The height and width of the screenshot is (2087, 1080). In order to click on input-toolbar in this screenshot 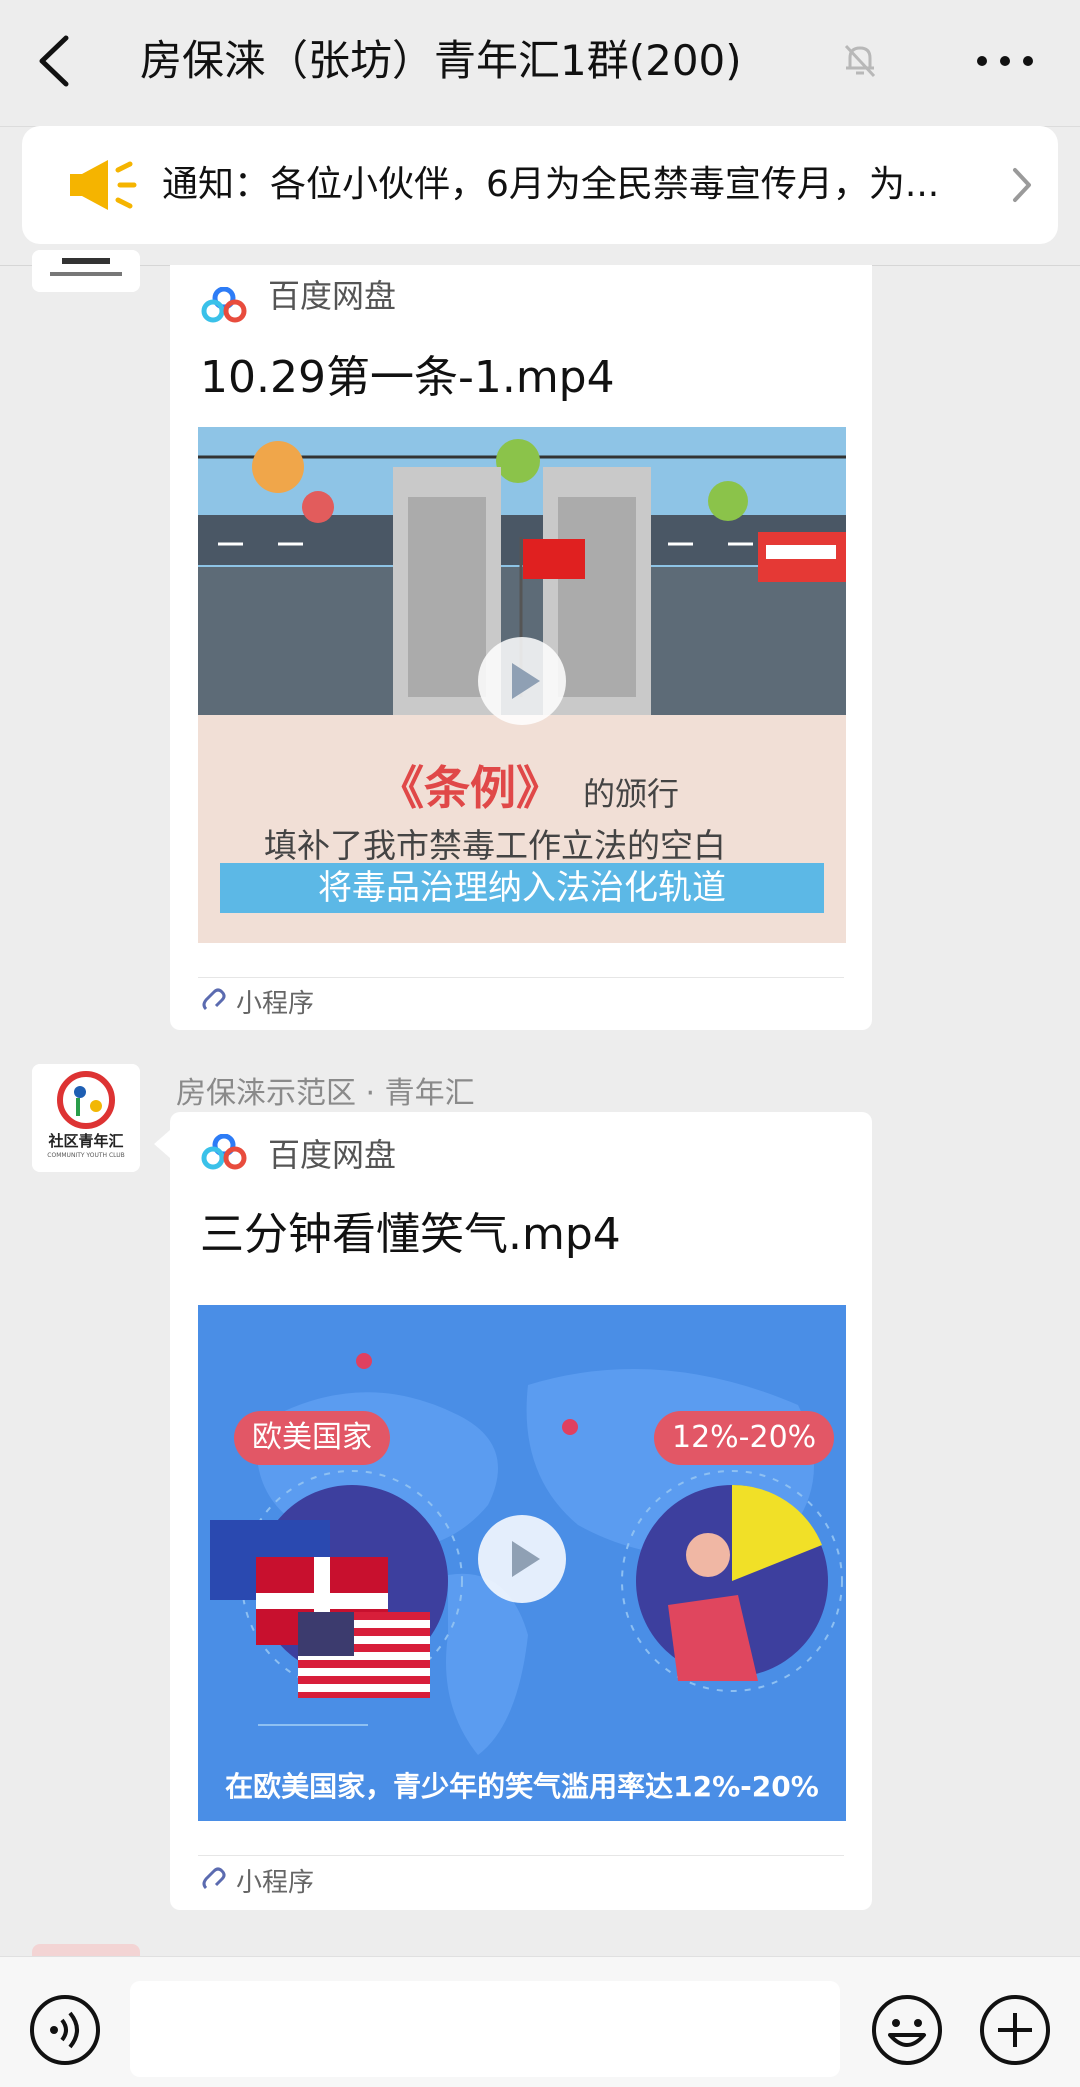, I will do `click(540, 2021)`.